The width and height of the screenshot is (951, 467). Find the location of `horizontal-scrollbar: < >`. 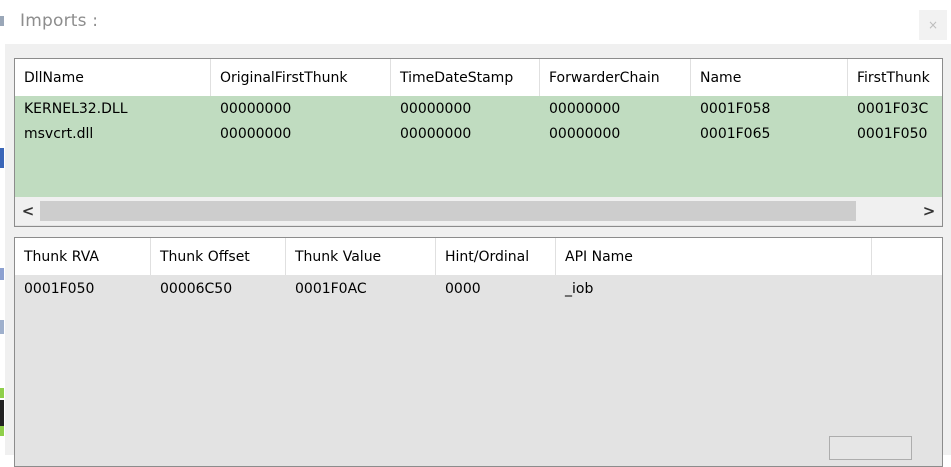

horizontal-scrollbar: < > is located at coordinates (478, 211).